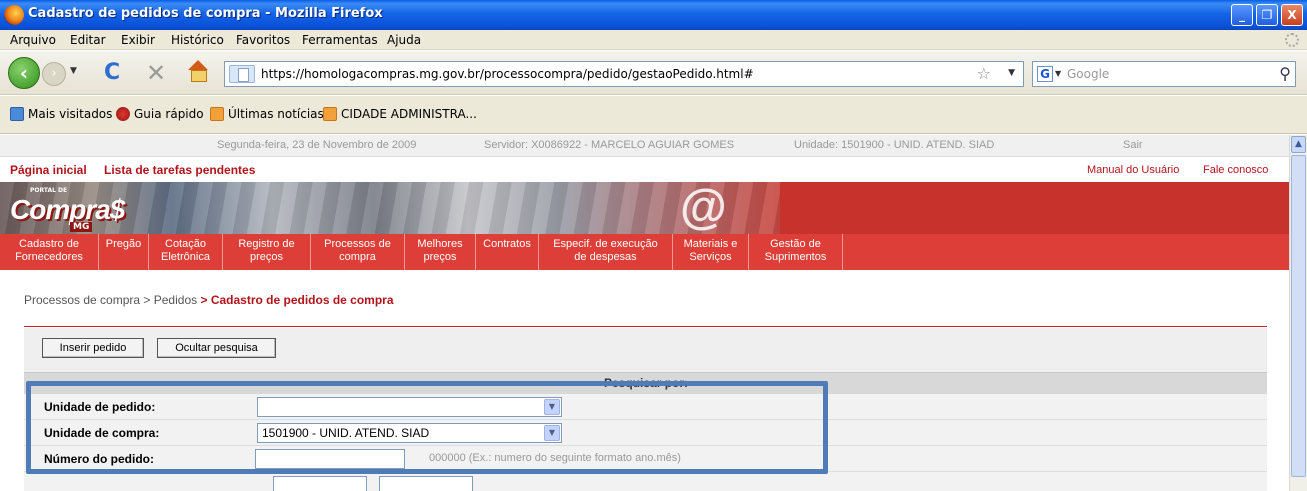  I want to click on portal-banner: PORTAL DE Compra$ MG @, so click(644, 208).